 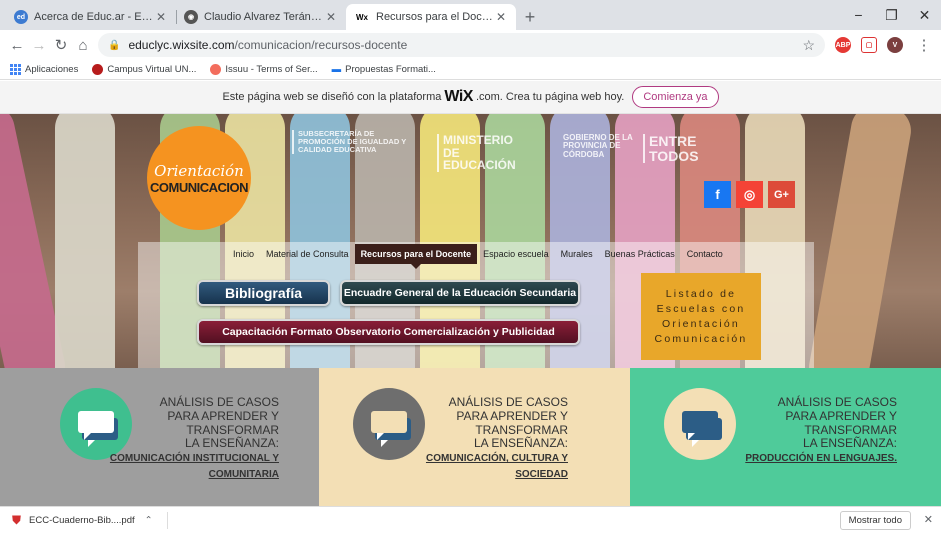 What do you see at coordinates (98, 69) in the screenshot?
I see `campus-favicon-icon` at bounding box center [98, 69].